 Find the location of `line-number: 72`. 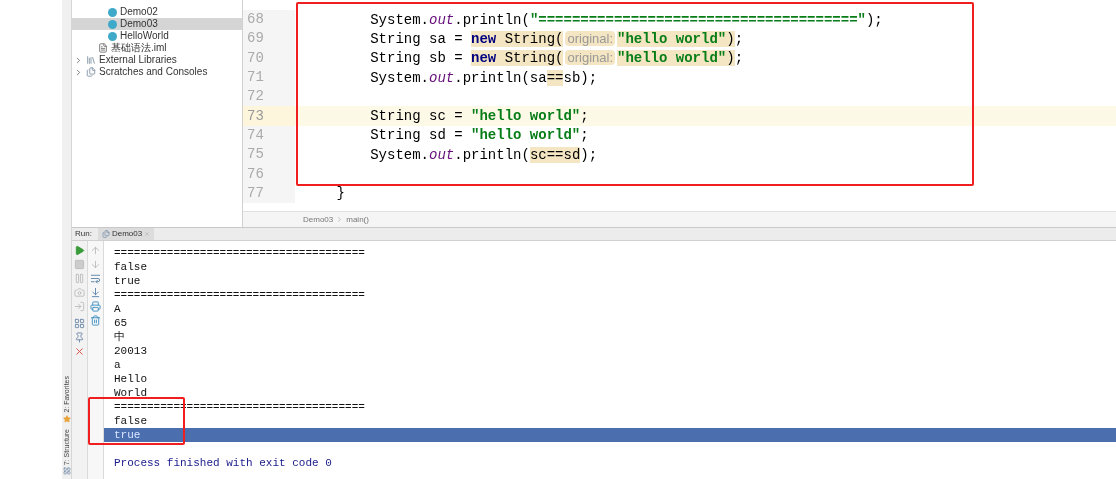

line-number: 72 is located at coordinates (269, 97).